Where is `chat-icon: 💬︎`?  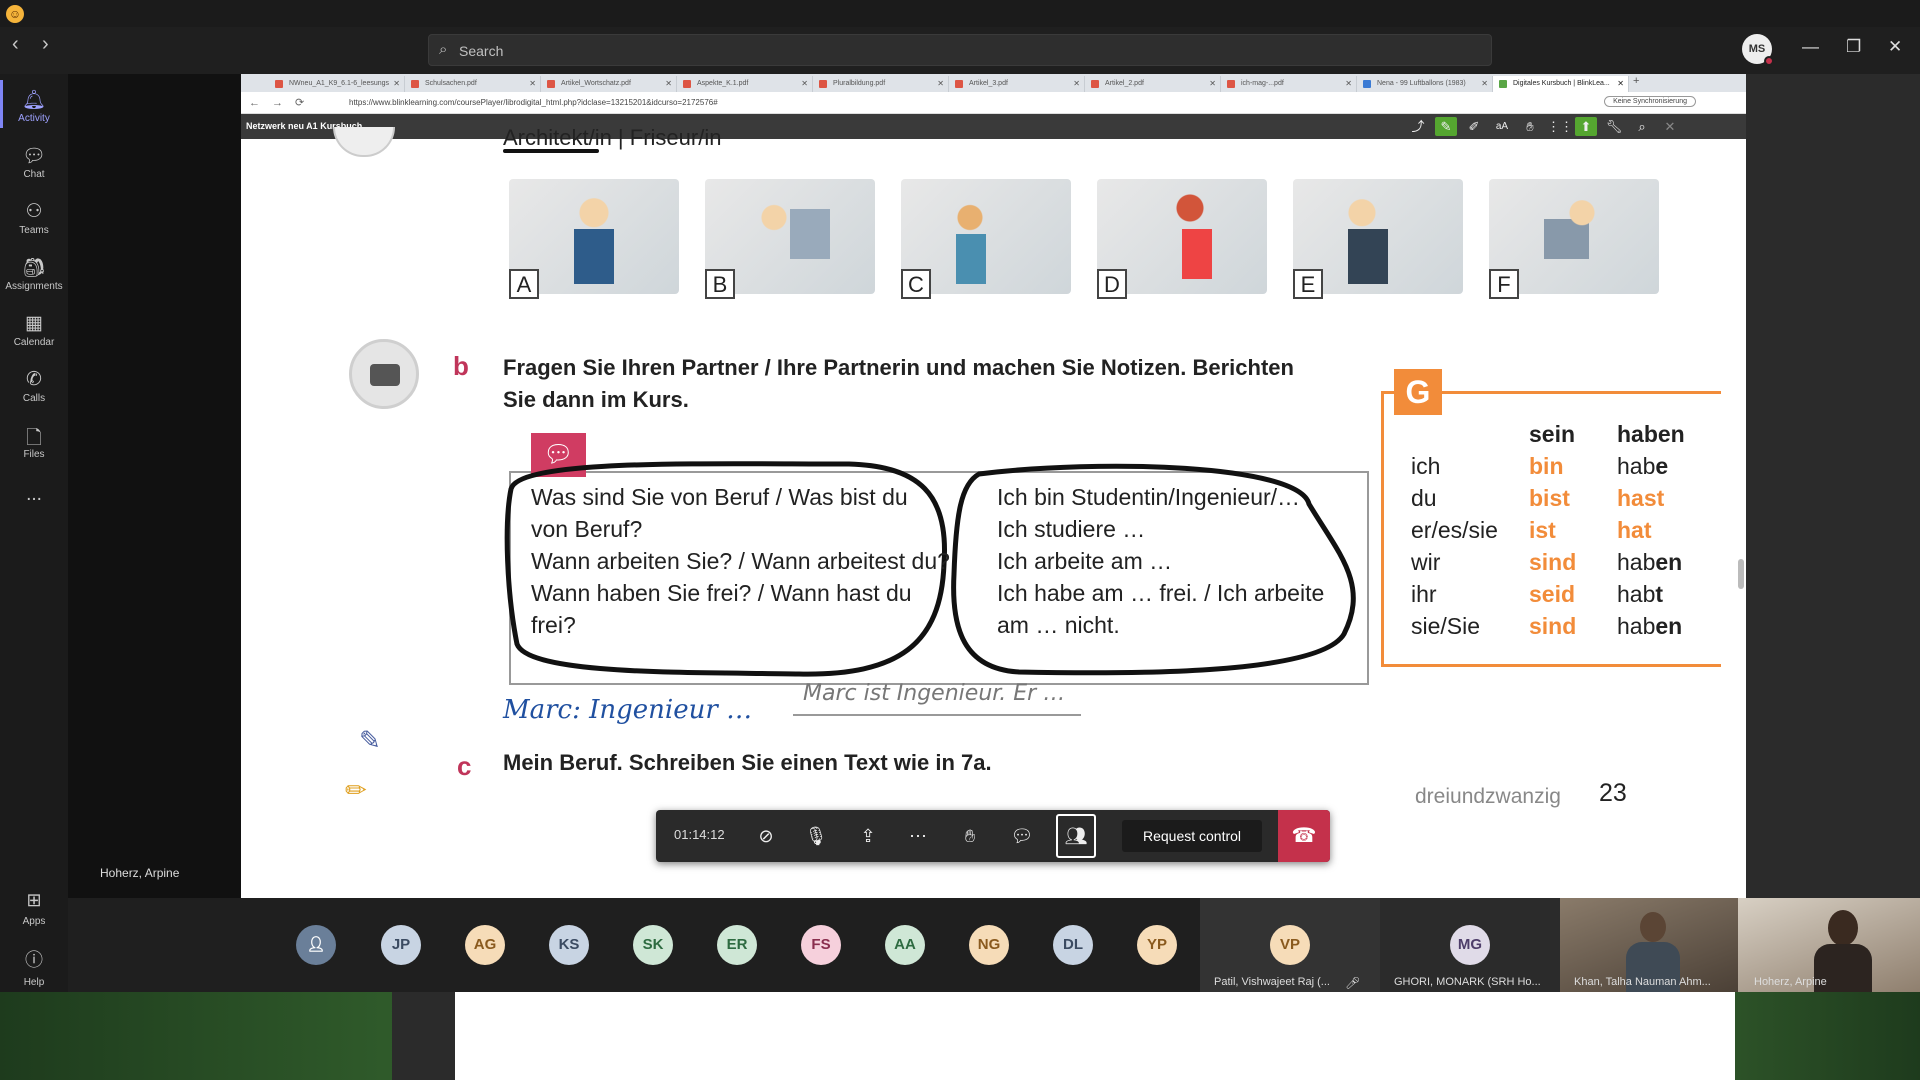 chat-icon: 💬︎ is located at coordinates (1022, 836).